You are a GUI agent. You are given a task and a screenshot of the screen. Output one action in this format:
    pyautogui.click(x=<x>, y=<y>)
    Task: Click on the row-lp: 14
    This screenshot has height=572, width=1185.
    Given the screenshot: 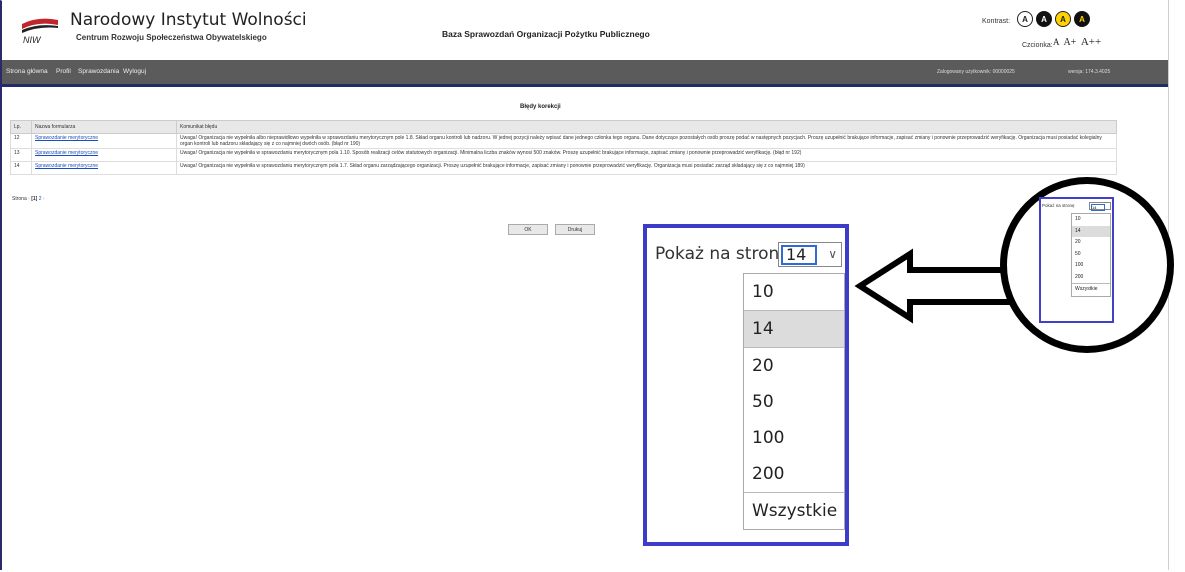 What is the action you would take?
    pyautogui.click(x=21, y=168)
    